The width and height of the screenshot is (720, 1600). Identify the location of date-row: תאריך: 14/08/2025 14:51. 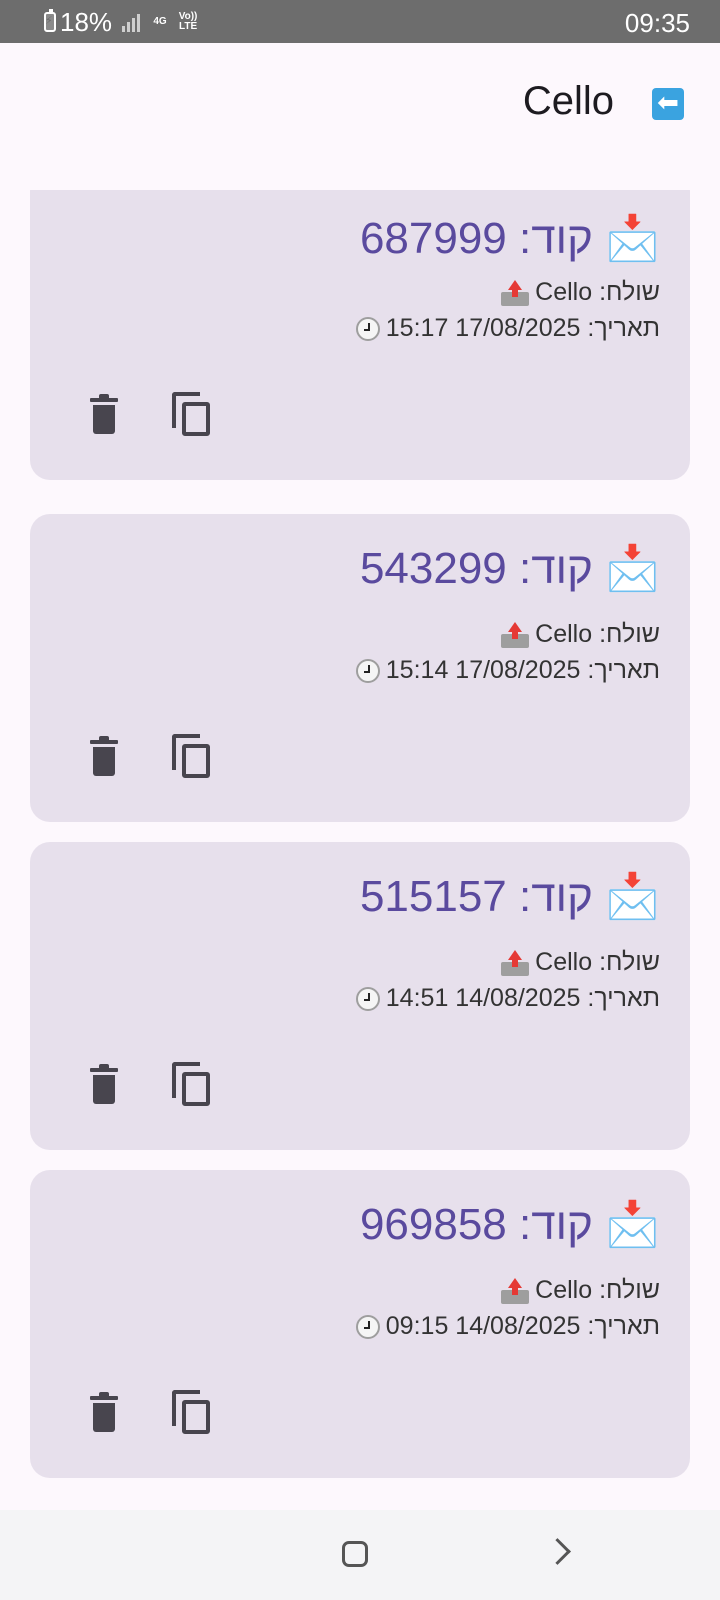
(507, 998).